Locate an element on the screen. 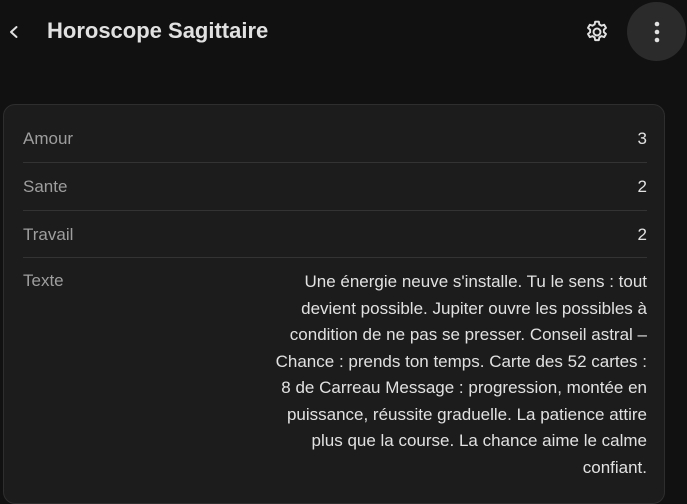 This screenshot has width=687, height=504. back-button is located at coordinates (14, 32).